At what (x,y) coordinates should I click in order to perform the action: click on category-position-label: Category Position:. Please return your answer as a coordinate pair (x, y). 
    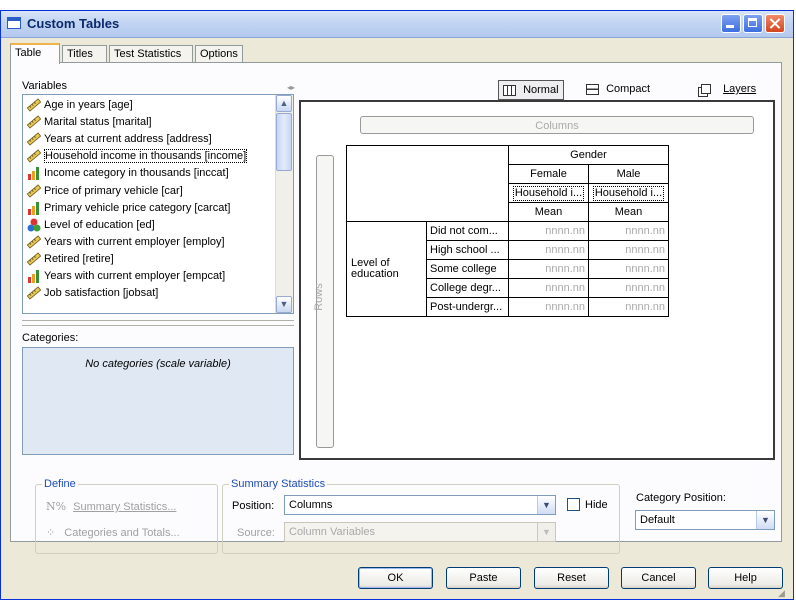
    Looking at the image, I should click on (681, 498).